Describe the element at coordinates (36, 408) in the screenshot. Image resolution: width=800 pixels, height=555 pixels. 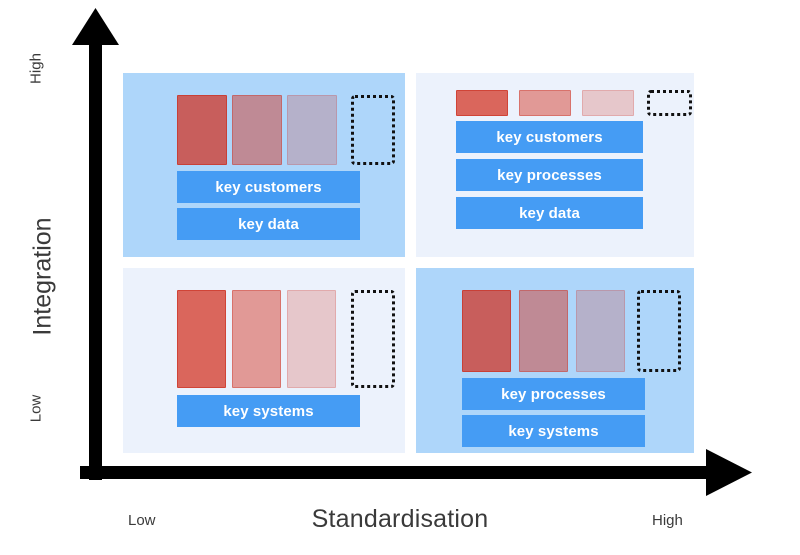
I see `y-axis-low-label: Low` at that location.